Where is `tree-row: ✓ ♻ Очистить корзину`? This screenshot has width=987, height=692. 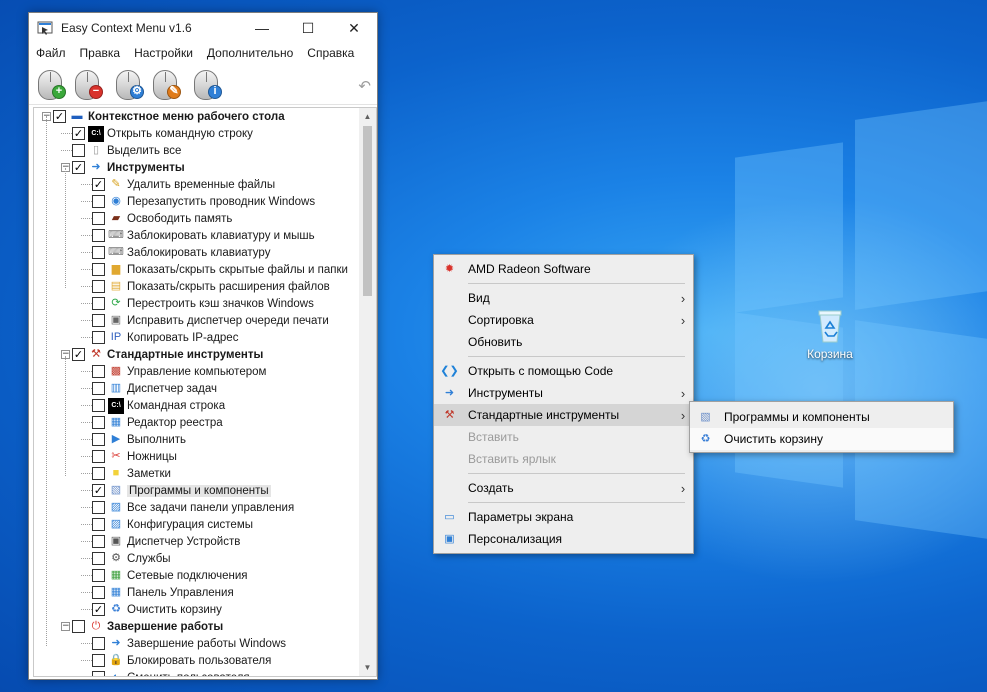
tree-row: ✓ ♻ Очистить корзину is located at coordinates (197, 609).